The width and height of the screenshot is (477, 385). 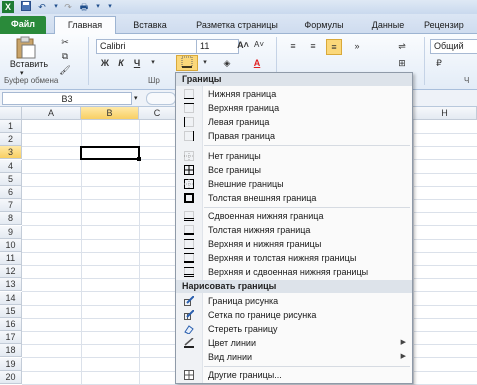 What do you see at coordinates (357, 46) in the screenshot?
I see `orientation-icon: »` at bounding box center [357, 46].